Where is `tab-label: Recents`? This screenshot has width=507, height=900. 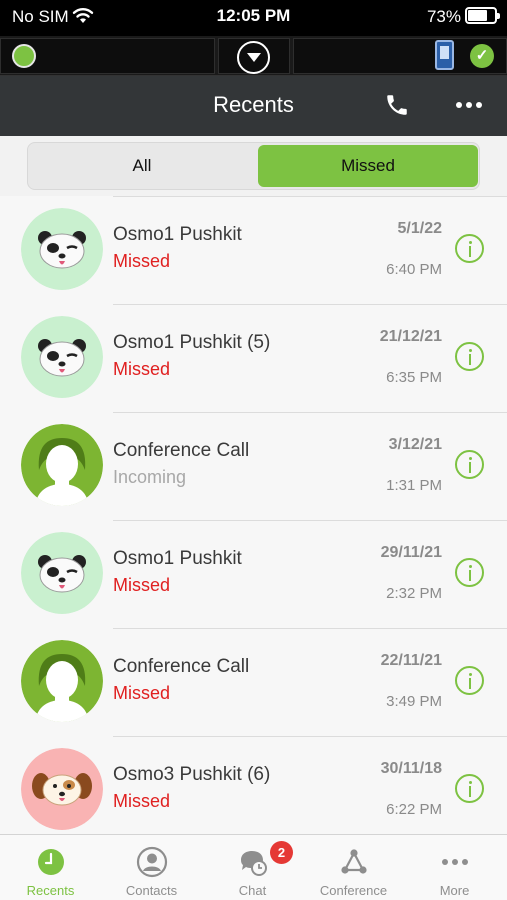 tab-label: Recents is located at coordinates (50, 890).